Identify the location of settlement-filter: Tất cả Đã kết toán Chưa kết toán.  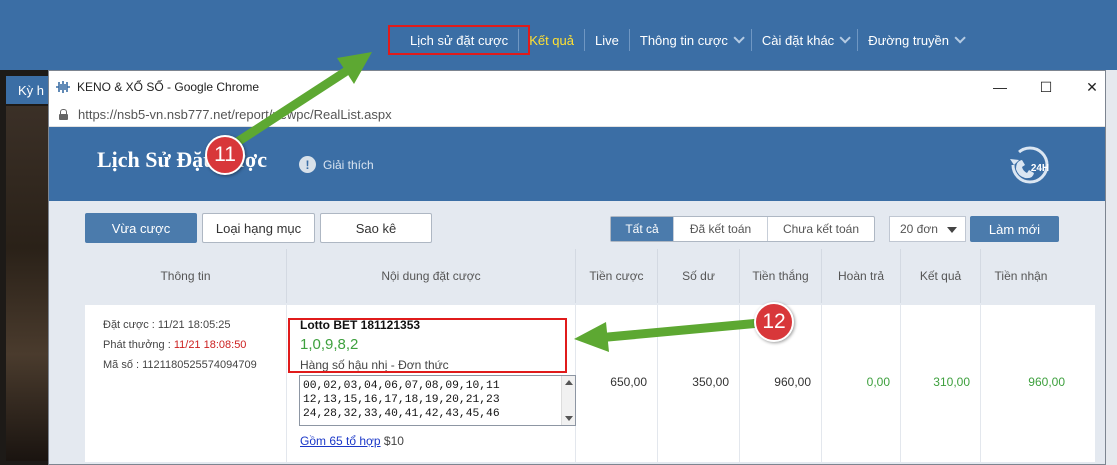
(742, 229).